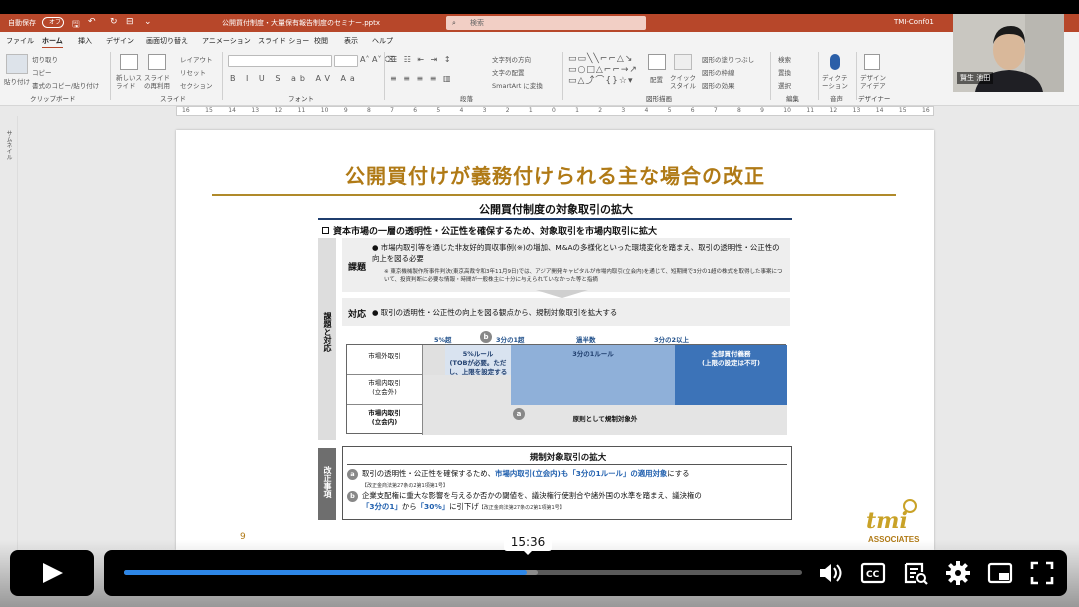 Image resolution: width=1079 pixels, height=607 pixels. I want to click on paste-icon, so click(17, 64).